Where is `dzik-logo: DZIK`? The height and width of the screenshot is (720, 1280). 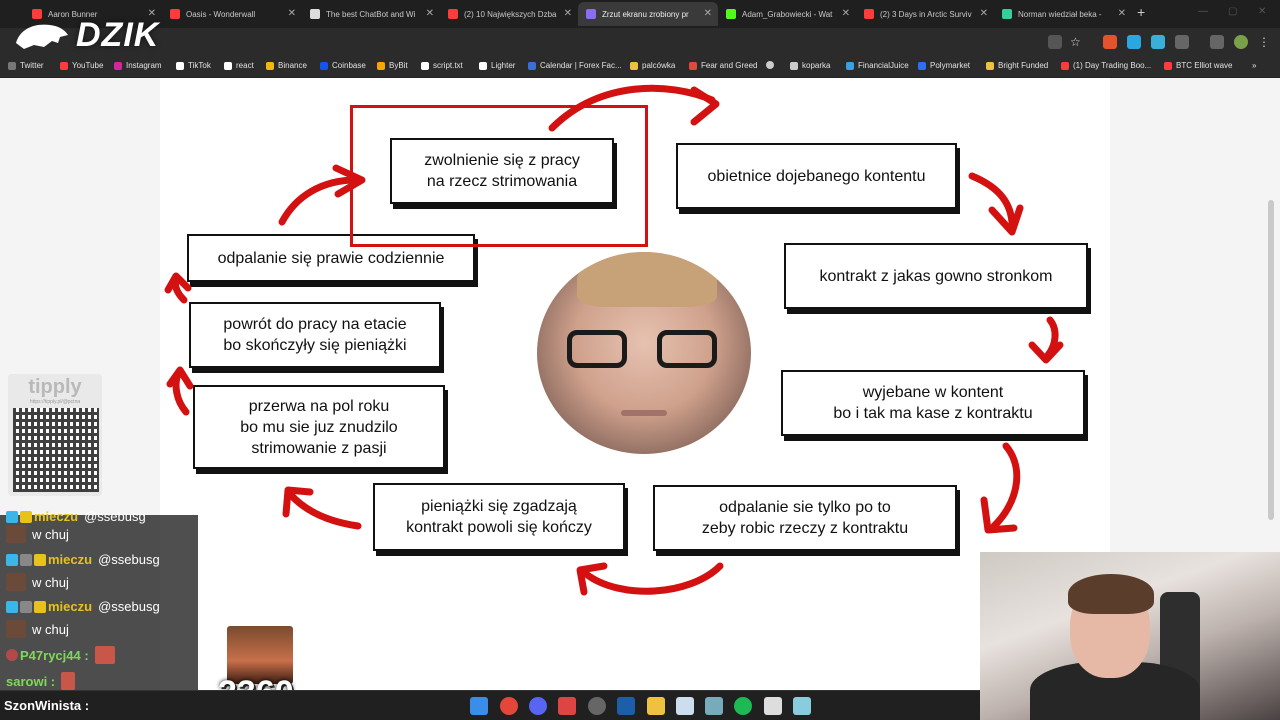
dzik-logo: DZIK is located at coordinates (86, 35).